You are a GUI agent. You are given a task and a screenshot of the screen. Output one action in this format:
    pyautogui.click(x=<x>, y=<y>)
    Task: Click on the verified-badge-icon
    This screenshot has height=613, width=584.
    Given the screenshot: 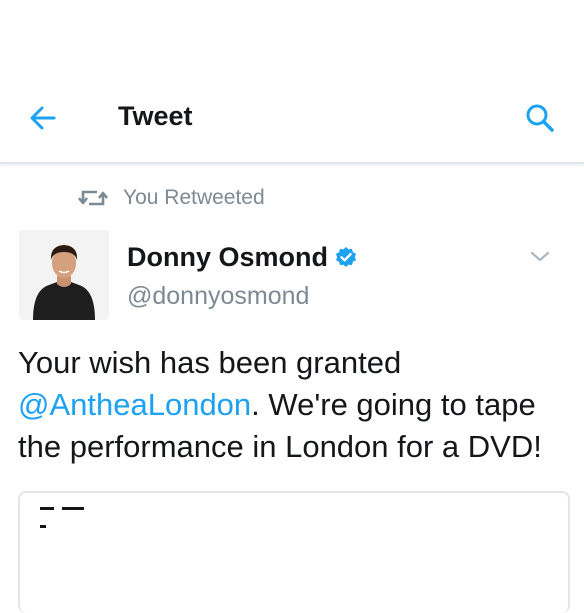 What is the action you would take?
    pyautogui.click(x=346, y=256)
    